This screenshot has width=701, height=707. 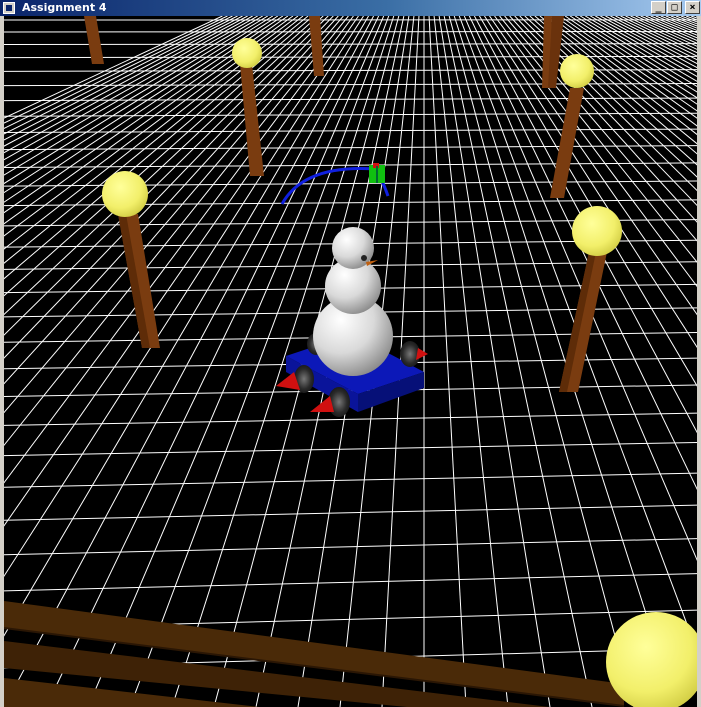 I want to click on minimize-button: _, so click(x=658, y=7).